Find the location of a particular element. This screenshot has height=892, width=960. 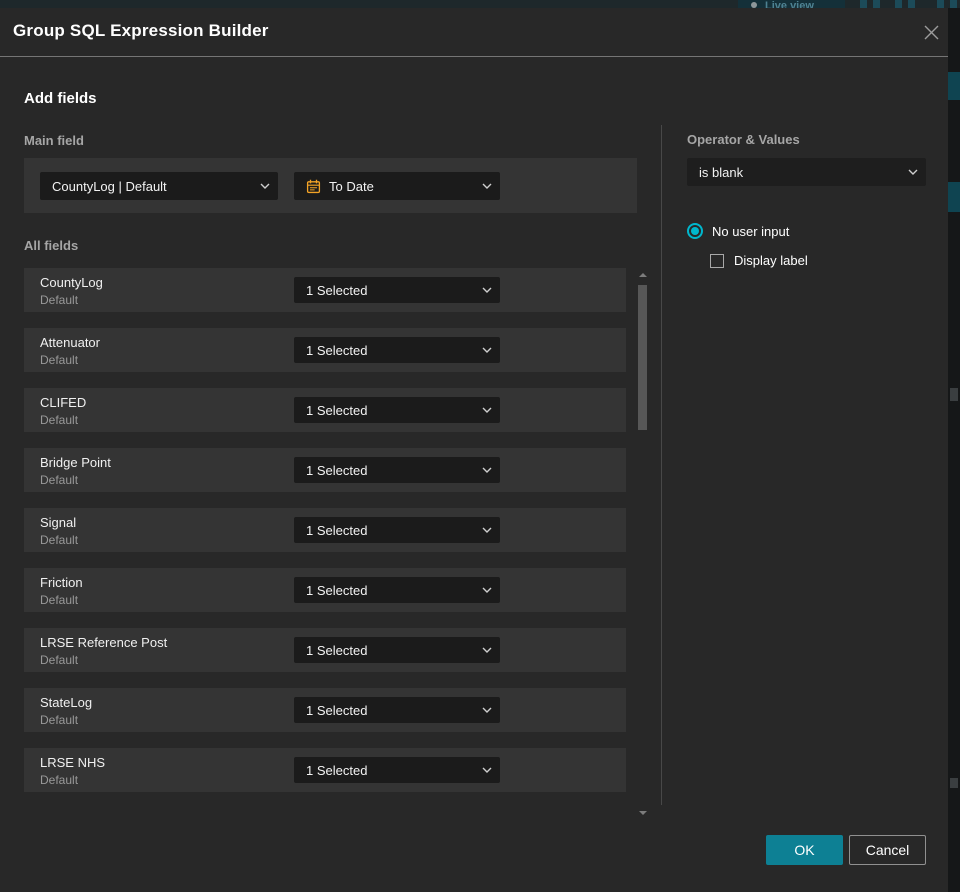

main-field-date-value: To Date is located at coordinates (351, 186).